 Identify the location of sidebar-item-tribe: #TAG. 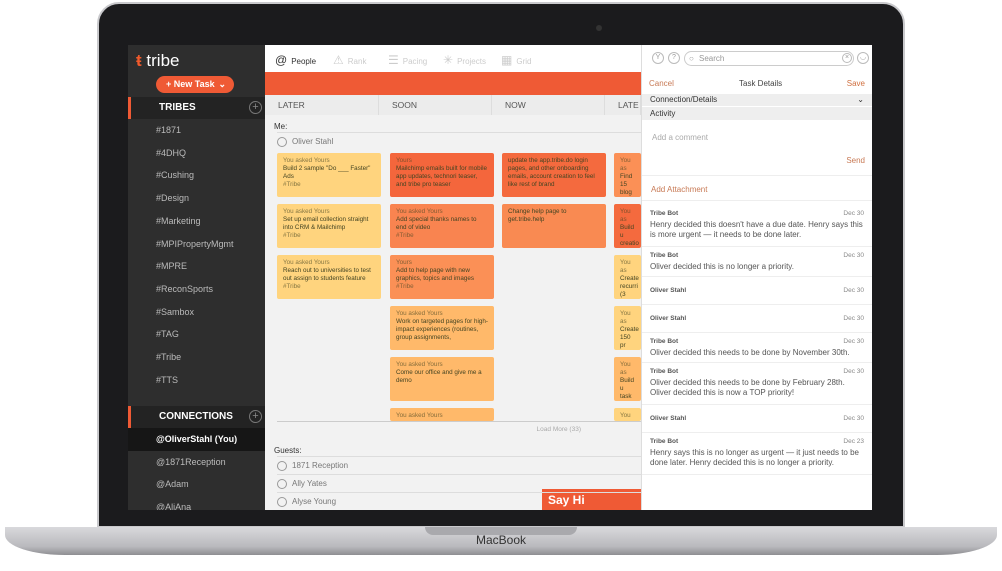
(196, 334).